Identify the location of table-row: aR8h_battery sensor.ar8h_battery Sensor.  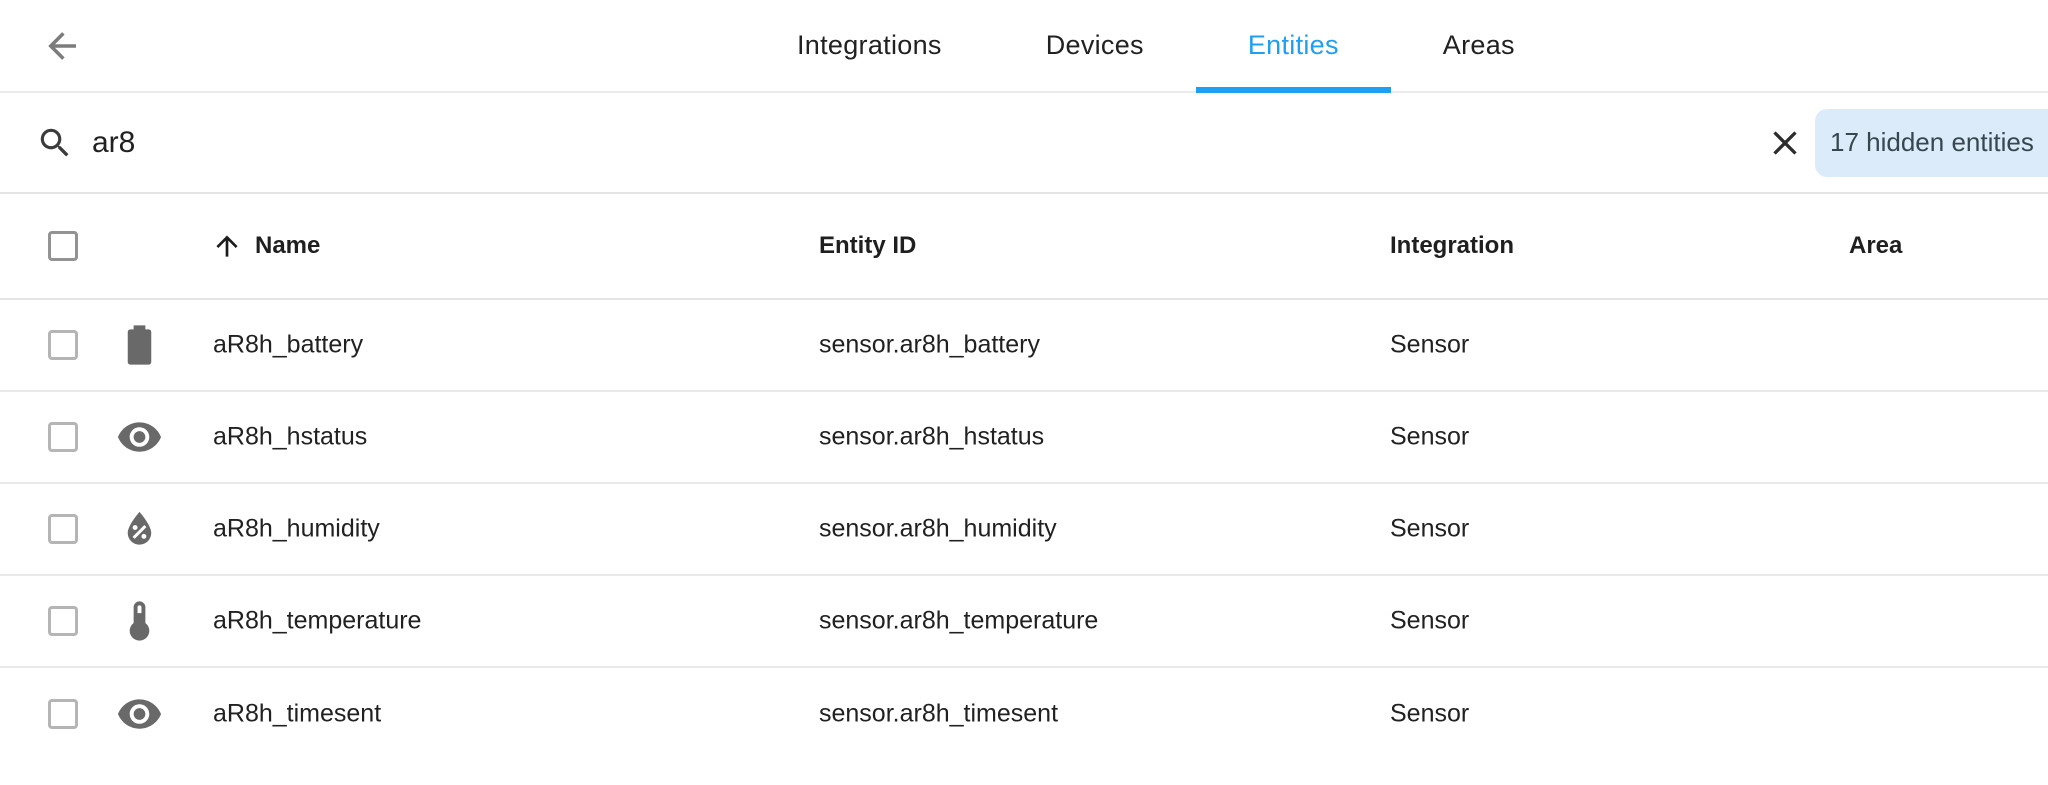
(1024, 346).